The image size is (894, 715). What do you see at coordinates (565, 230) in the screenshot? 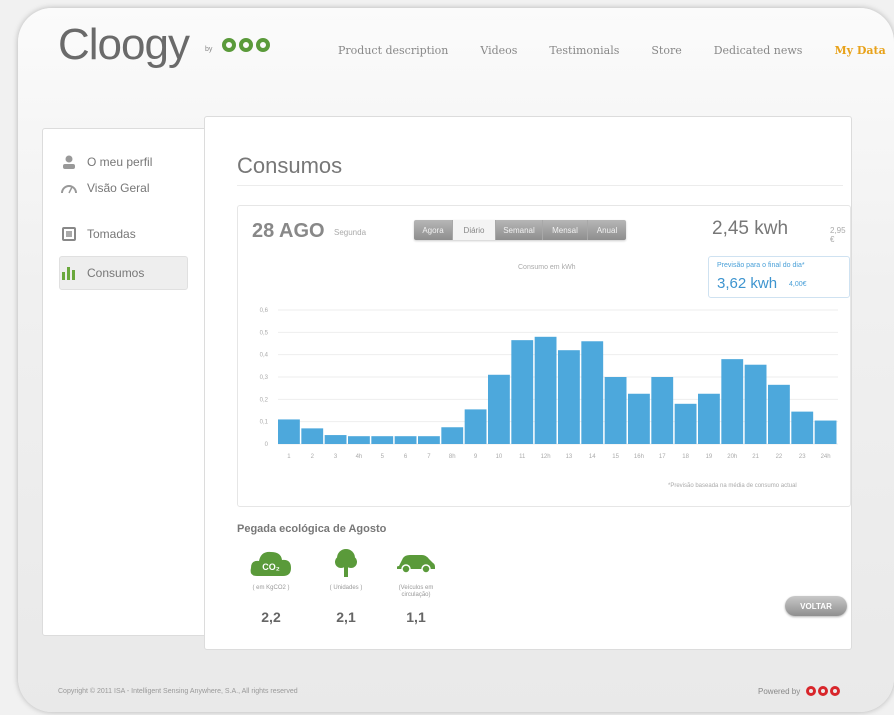
I see `tab-mensal: Mensal` at bounding box center [565, 230].